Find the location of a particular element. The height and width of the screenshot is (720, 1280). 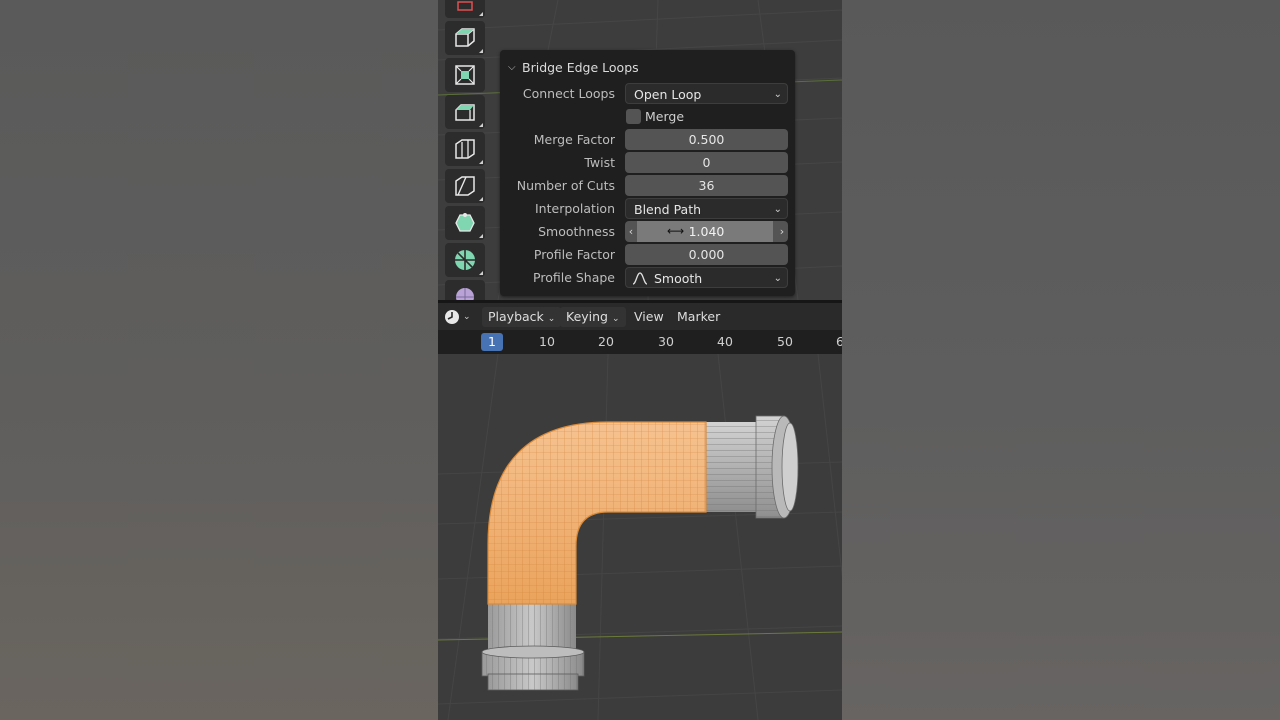

knife-button is located at coordinates (465, 186).